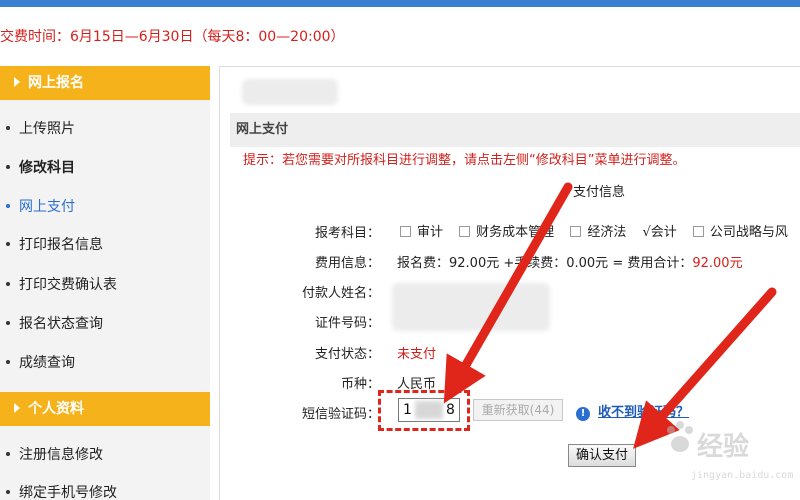 Image resolution: width=800 pixels, height=500 pixels. I want to click on section-title: 网上支付, so click(515, 130).